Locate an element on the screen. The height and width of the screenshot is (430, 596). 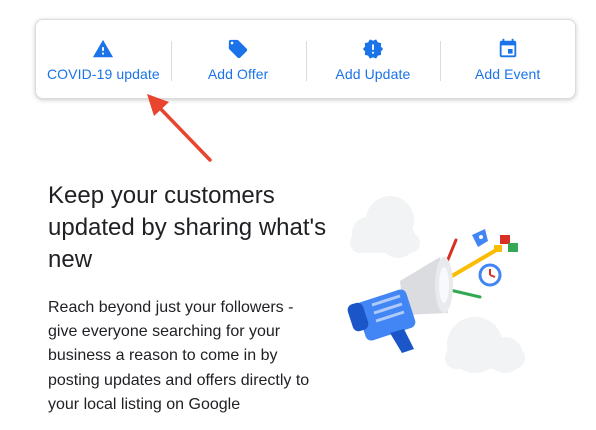
tag-icon is located at coordinates (238, 49).